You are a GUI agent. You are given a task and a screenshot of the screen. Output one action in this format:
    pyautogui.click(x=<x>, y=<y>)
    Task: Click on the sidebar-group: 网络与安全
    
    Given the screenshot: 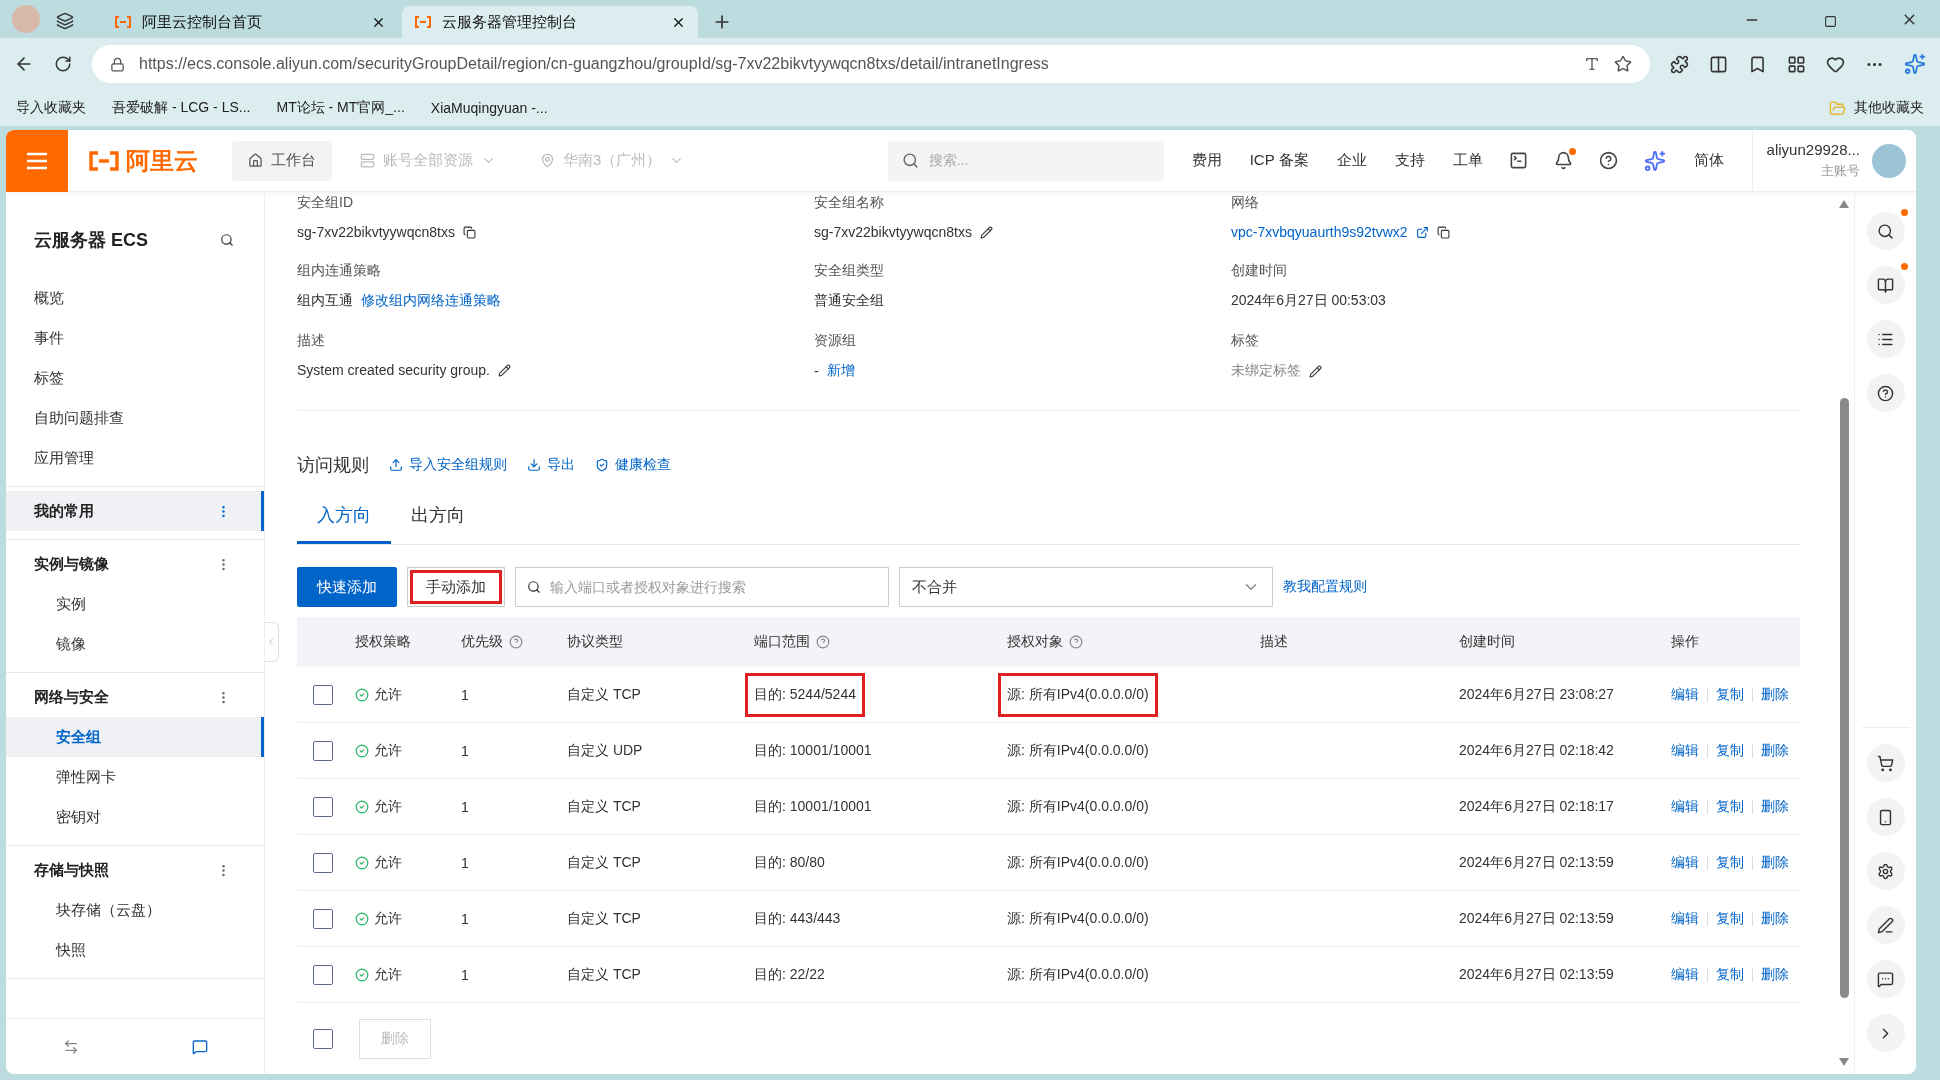 What is the action you would take?
    pyautogui.click(x=135, y=697)
    